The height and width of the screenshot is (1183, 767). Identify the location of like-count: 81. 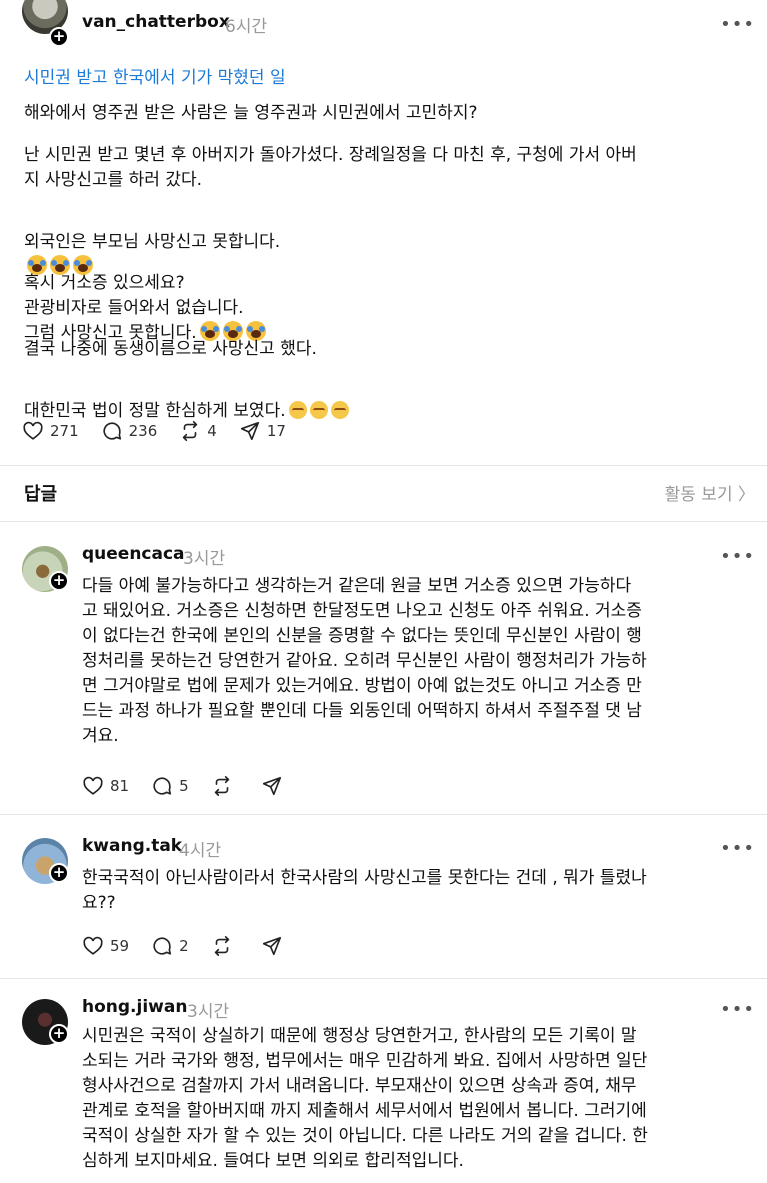
(120, 786).